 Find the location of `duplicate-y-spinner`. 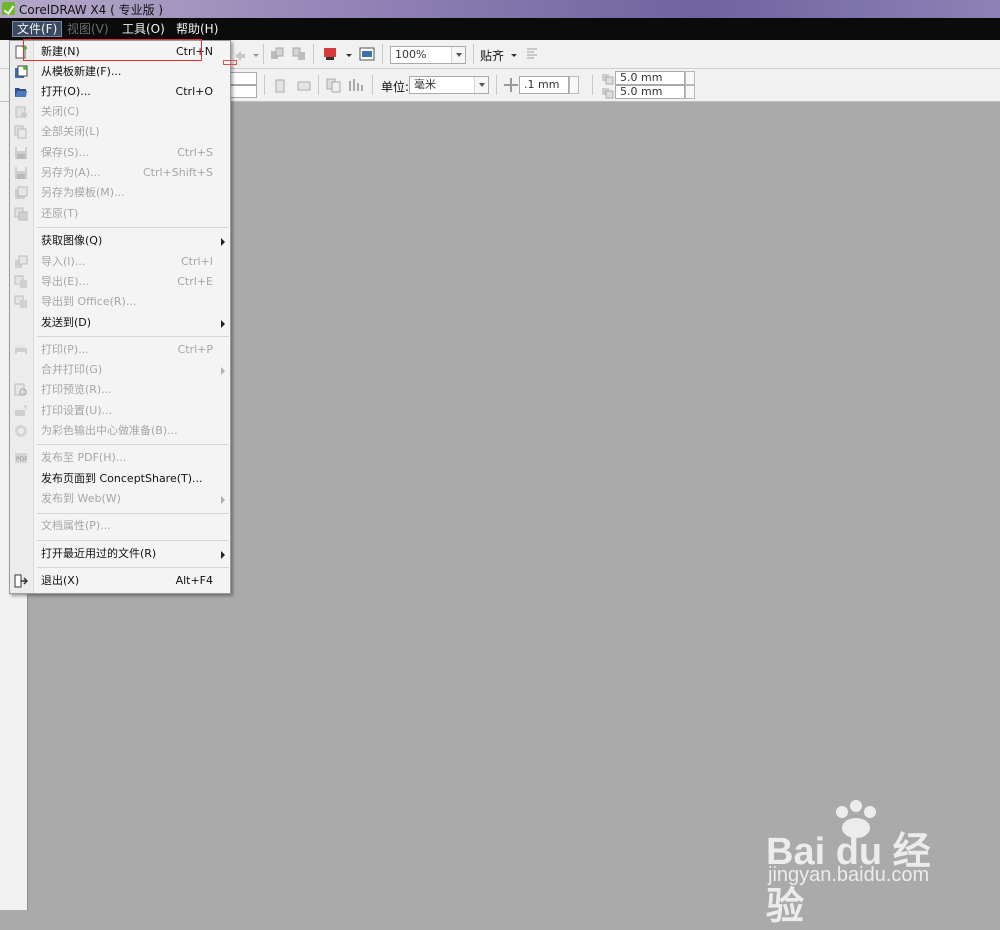

duplicate-y-spinner is located at coordinates (690, 92).